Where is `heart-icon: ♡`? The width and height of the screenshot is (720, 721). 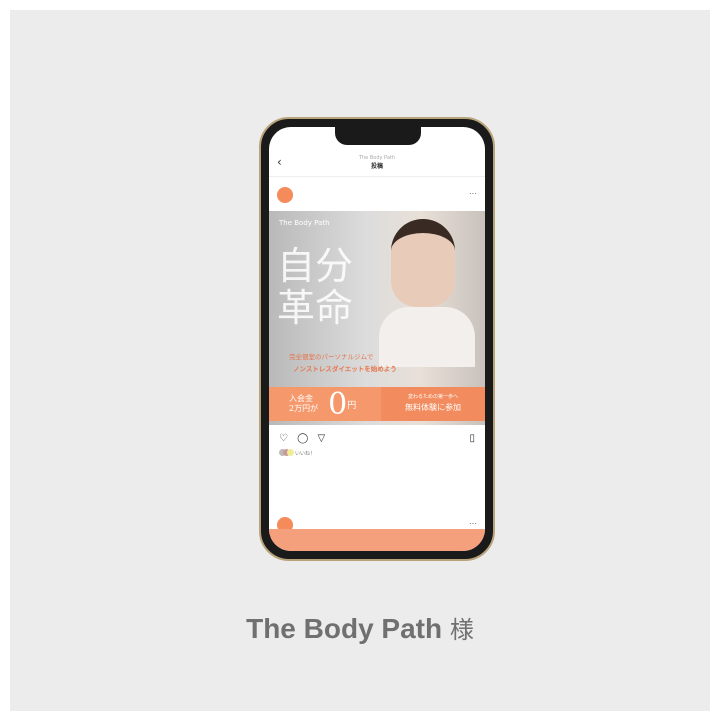 heart-icon: ♡ is located at coordinates (283, 438).